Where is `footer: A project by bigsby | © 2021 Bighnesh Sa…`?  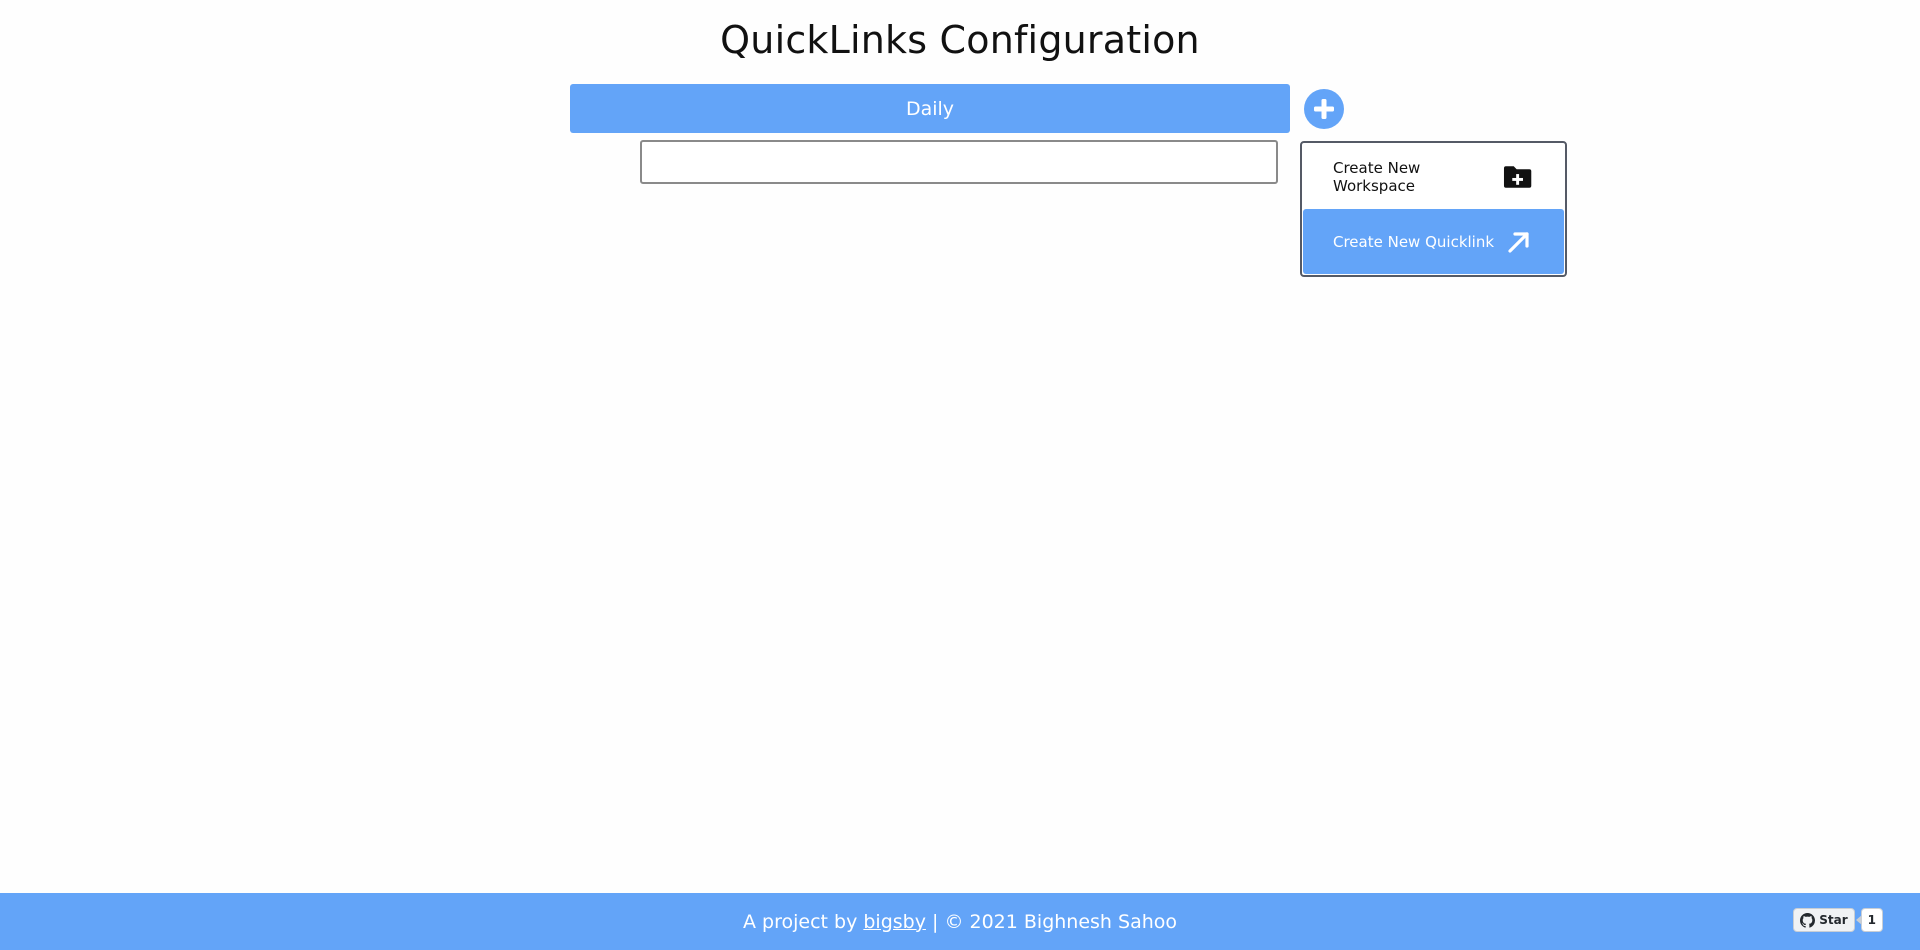 footer: A project by bigsby | © 2021 Bighnesh Sa… is located at coordinates (960, 921).